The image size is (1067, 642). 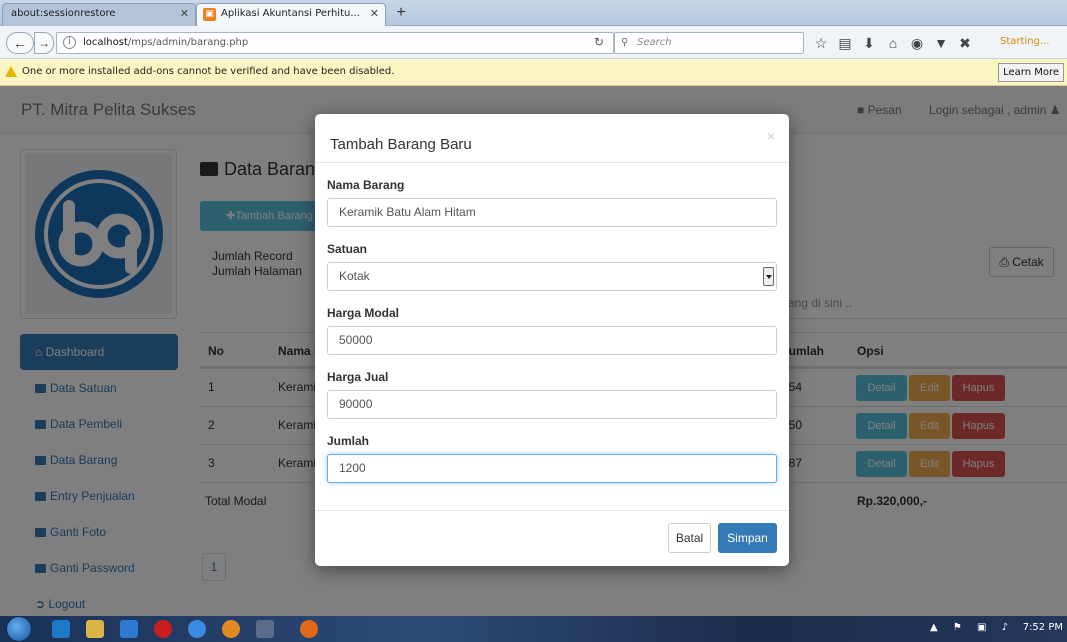 I want to click on close-icon: ×, so click(x=771, y=136).